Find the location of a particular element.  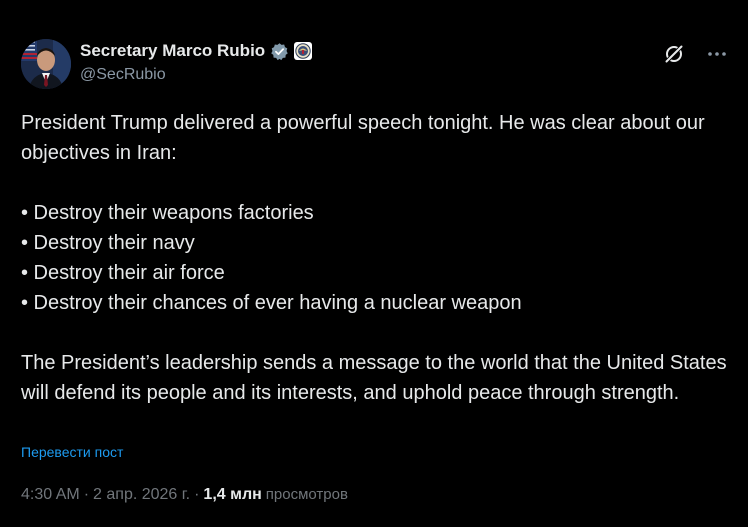

state-department-seal-icon is located at coordinates (303, 51).